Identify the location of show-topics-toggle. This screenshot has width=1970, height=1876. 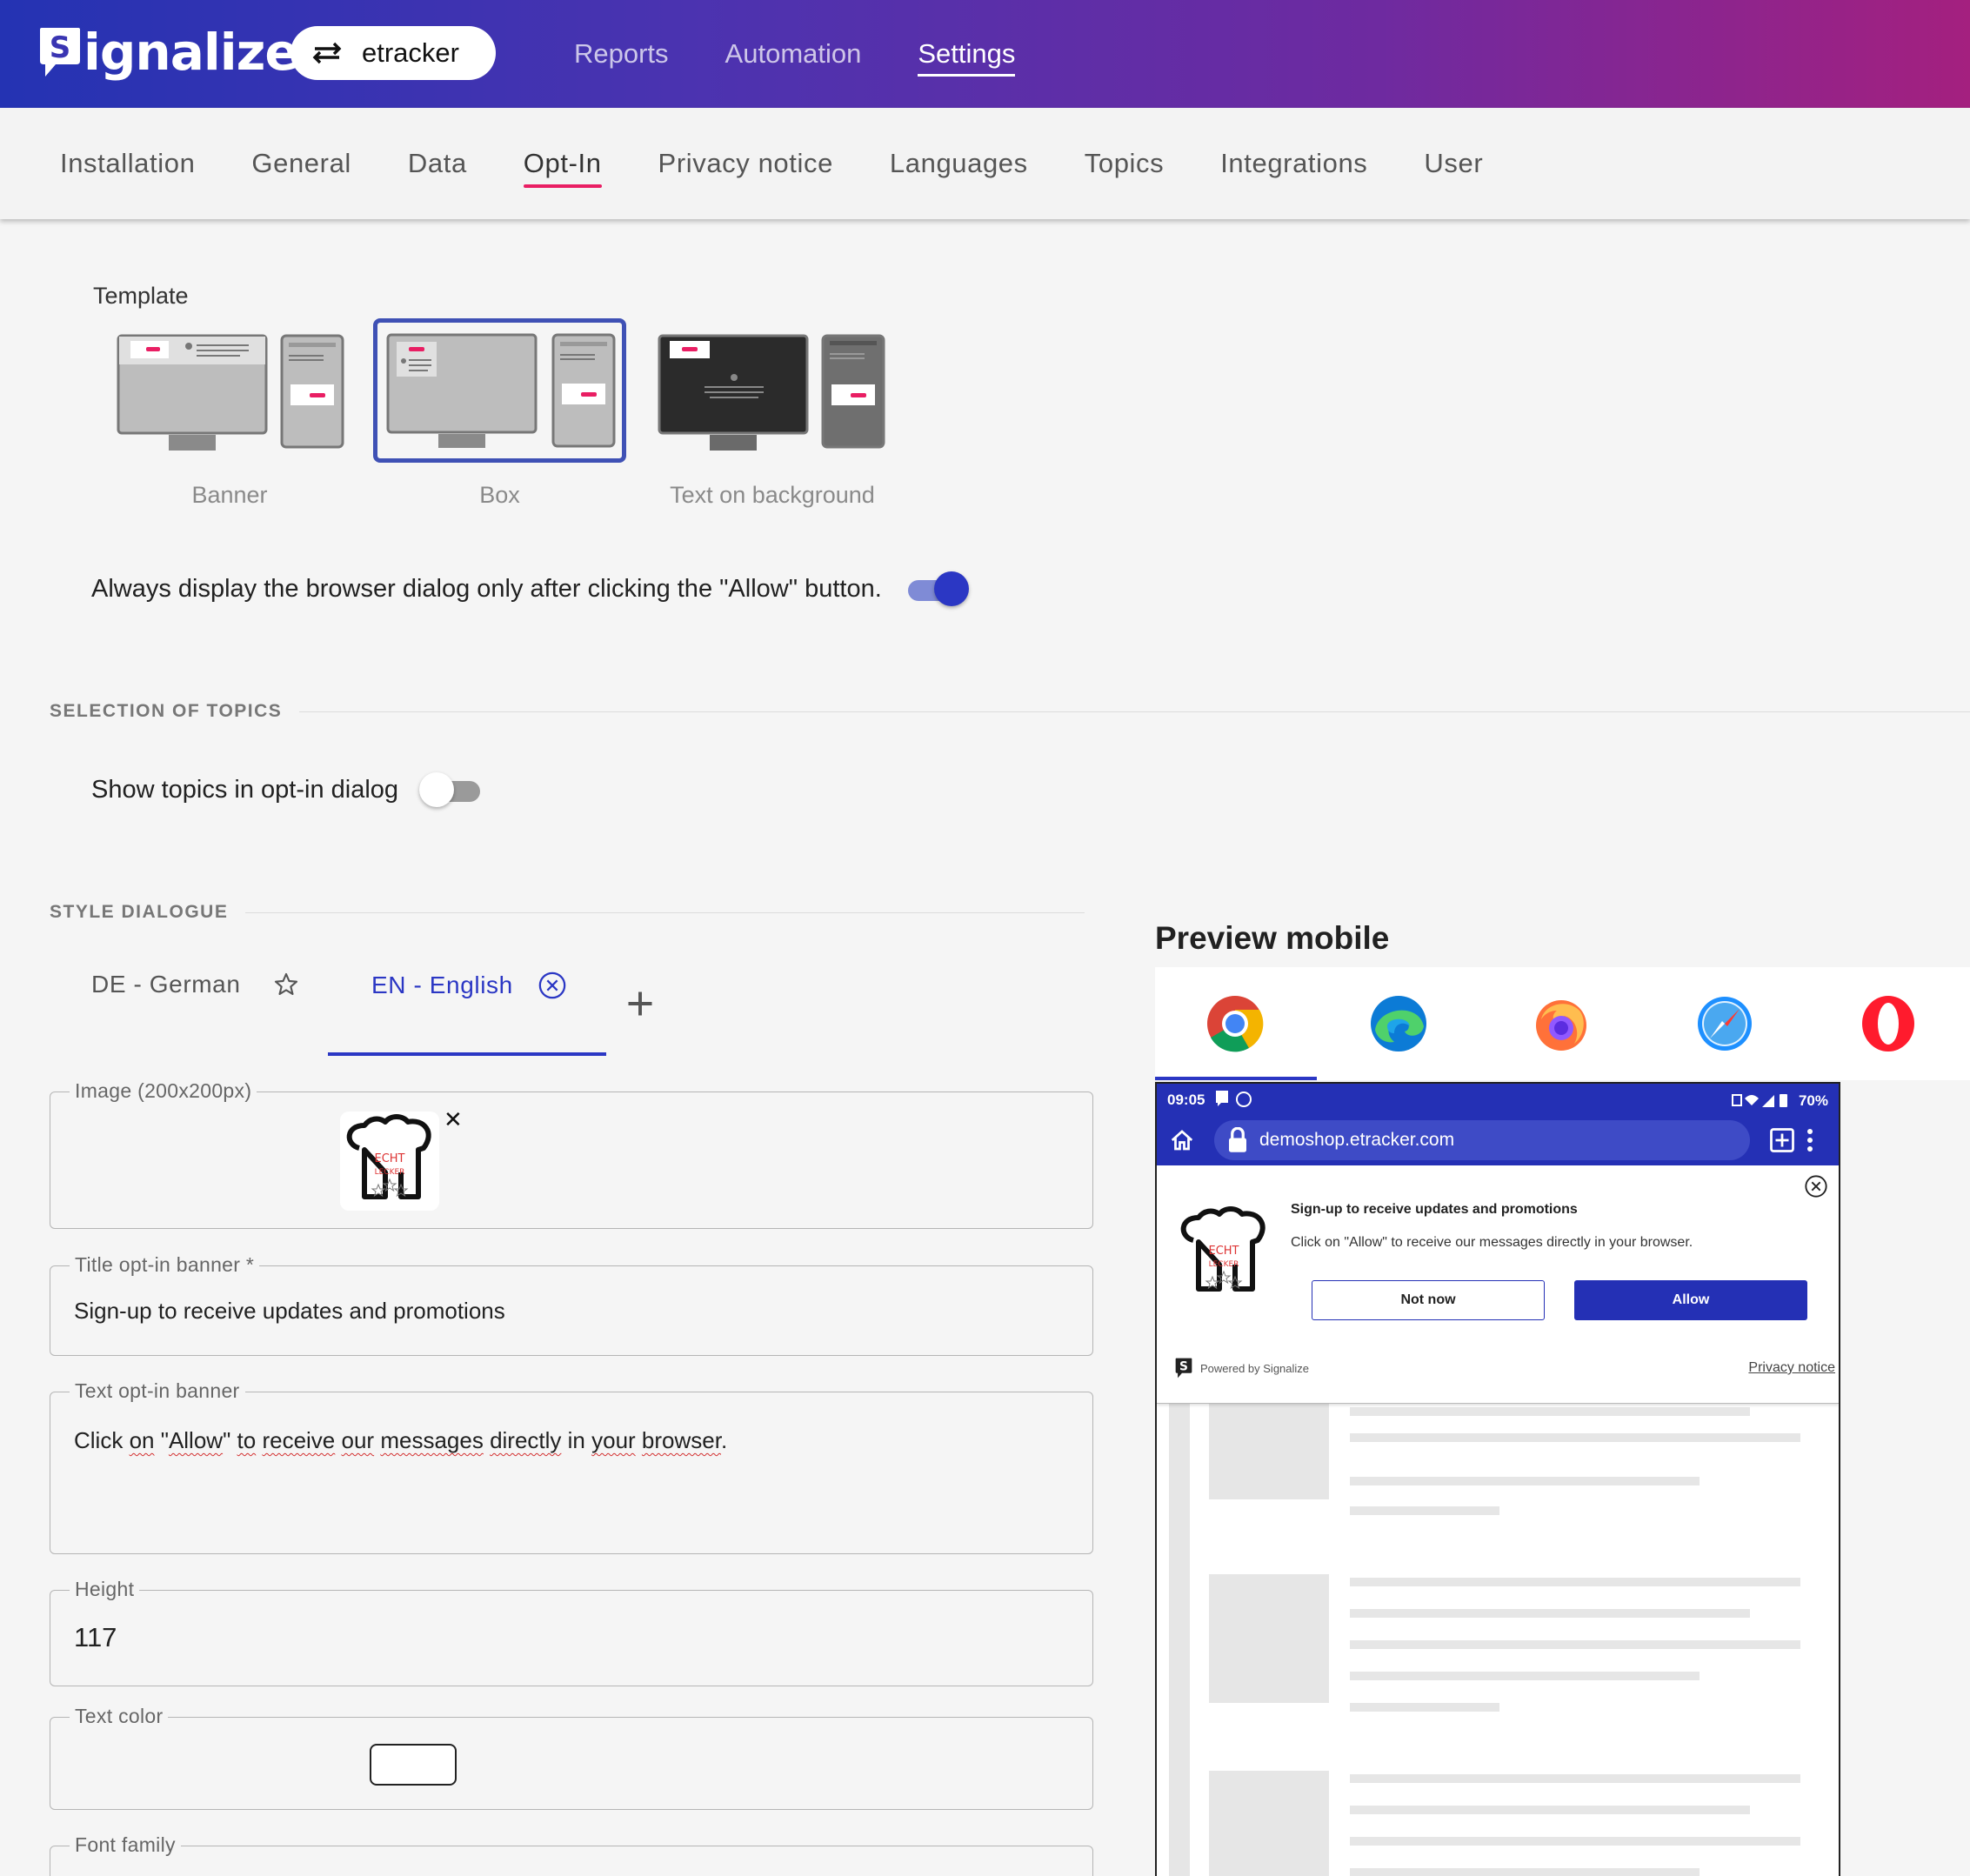
(452, 790).